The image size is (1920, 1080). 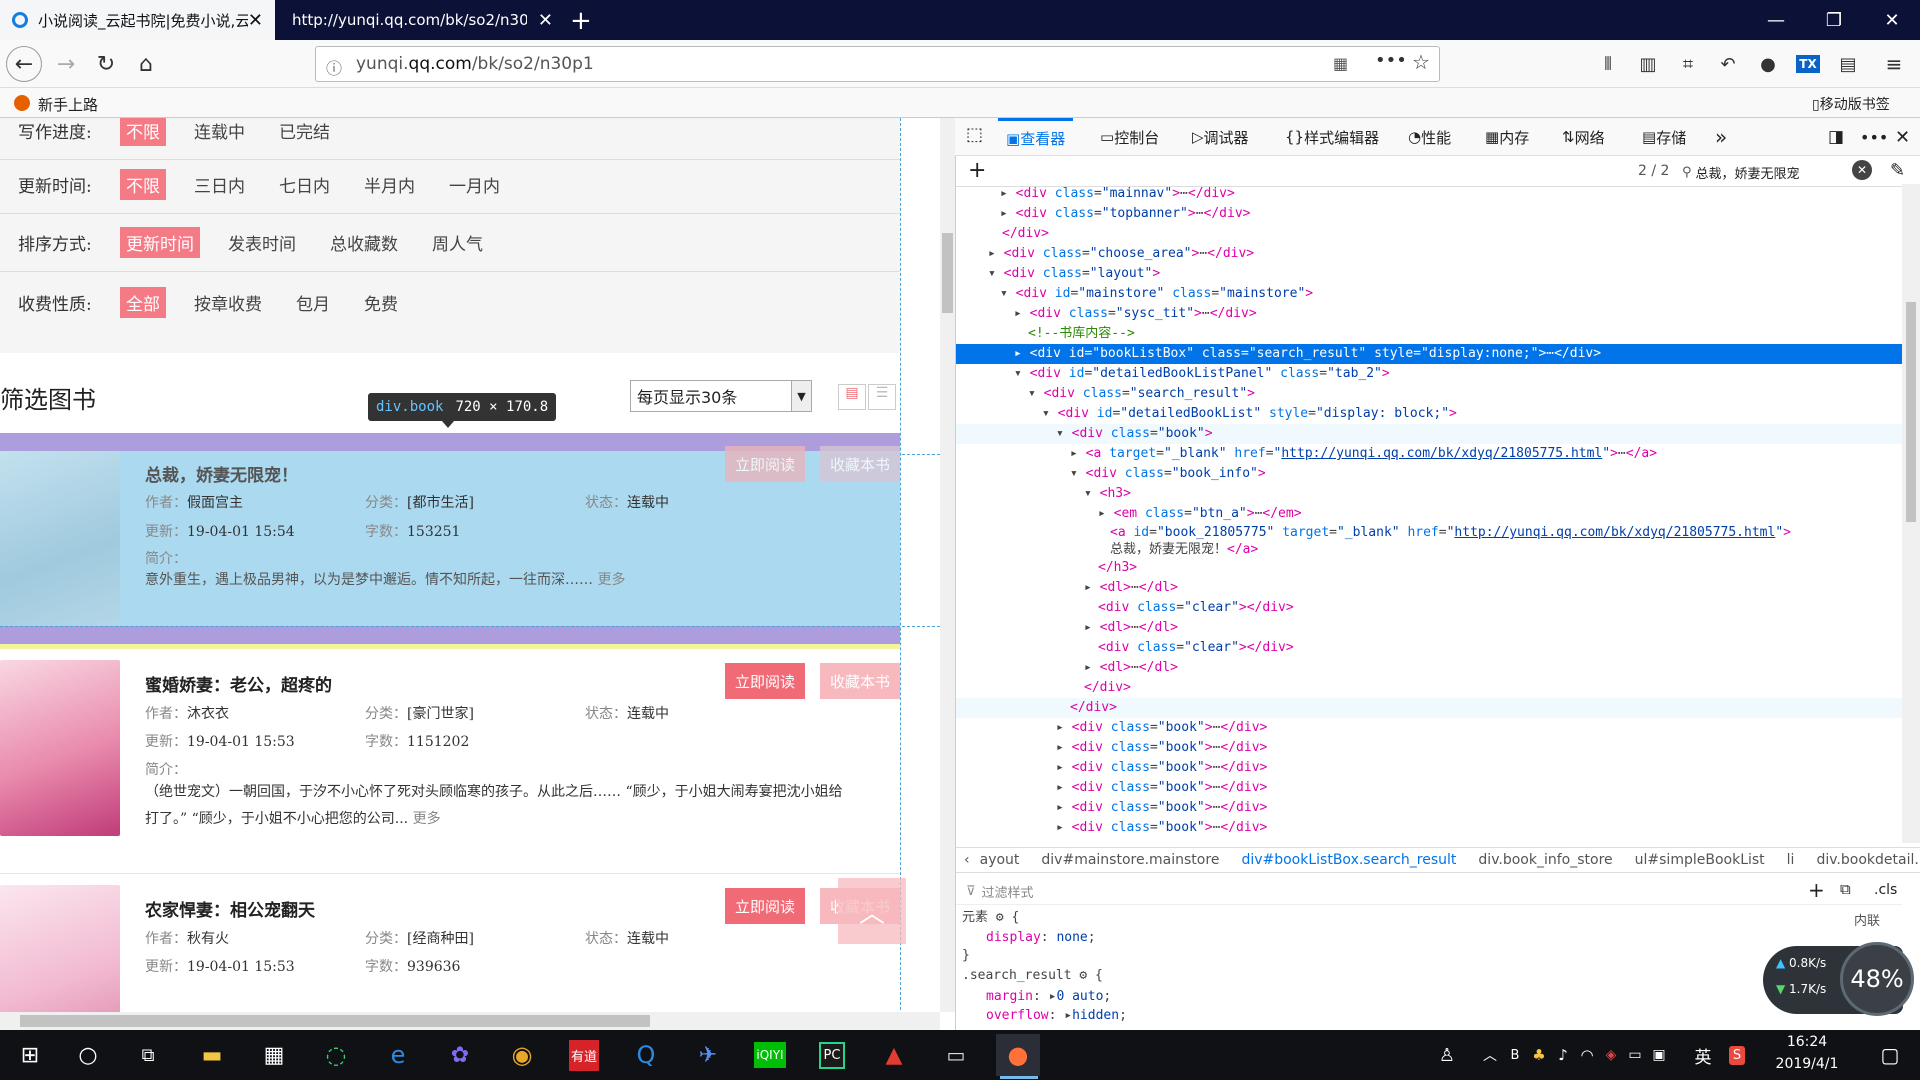 I want to click on tab-active: 小说阅读_云起书院|免费小说,云 ✕, so click(x=137, y=20).